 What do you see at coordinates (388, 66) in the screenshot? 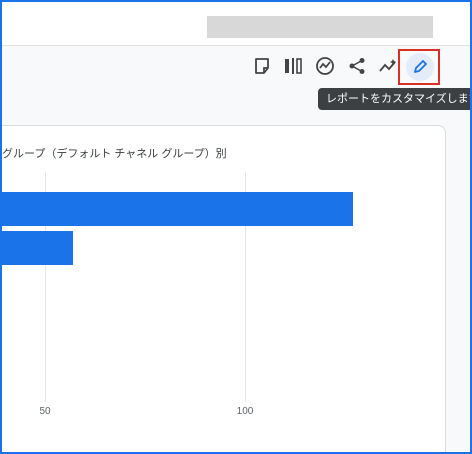
I see `anomaly-icon` at bounding box center [388, 66].